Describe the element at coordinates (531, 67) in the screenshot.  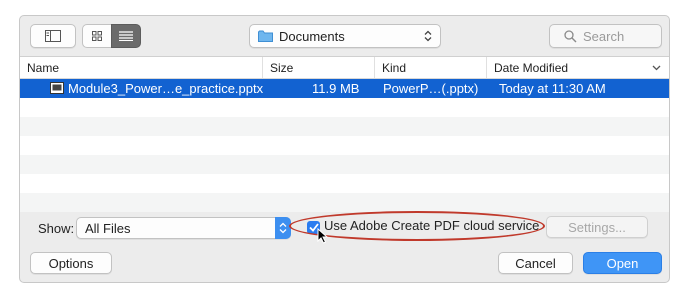
I see `column-header-label: Date Modified` at that location.